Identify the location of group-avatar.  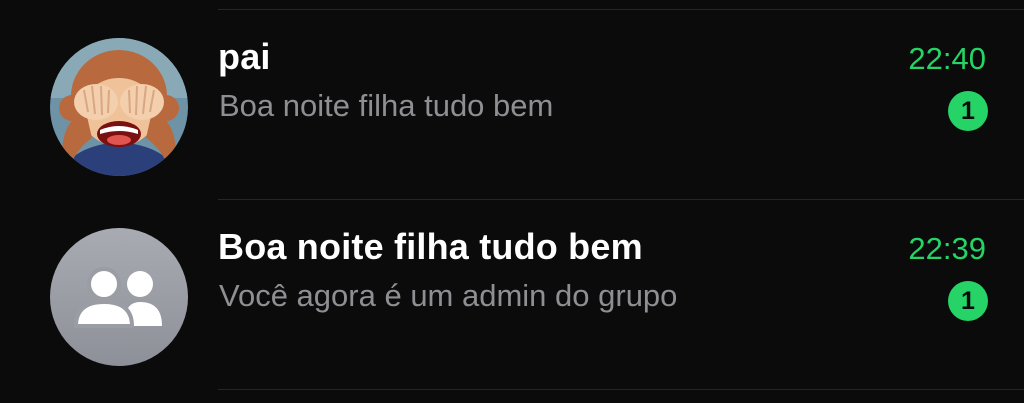
(119, 297).